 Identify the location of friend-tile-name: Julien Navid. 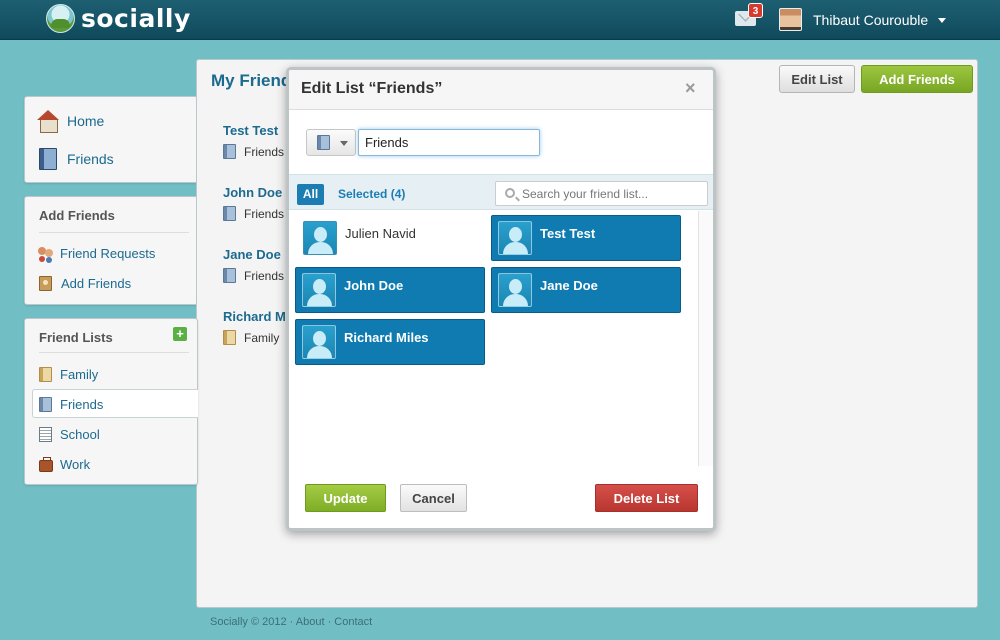
(380, 233).